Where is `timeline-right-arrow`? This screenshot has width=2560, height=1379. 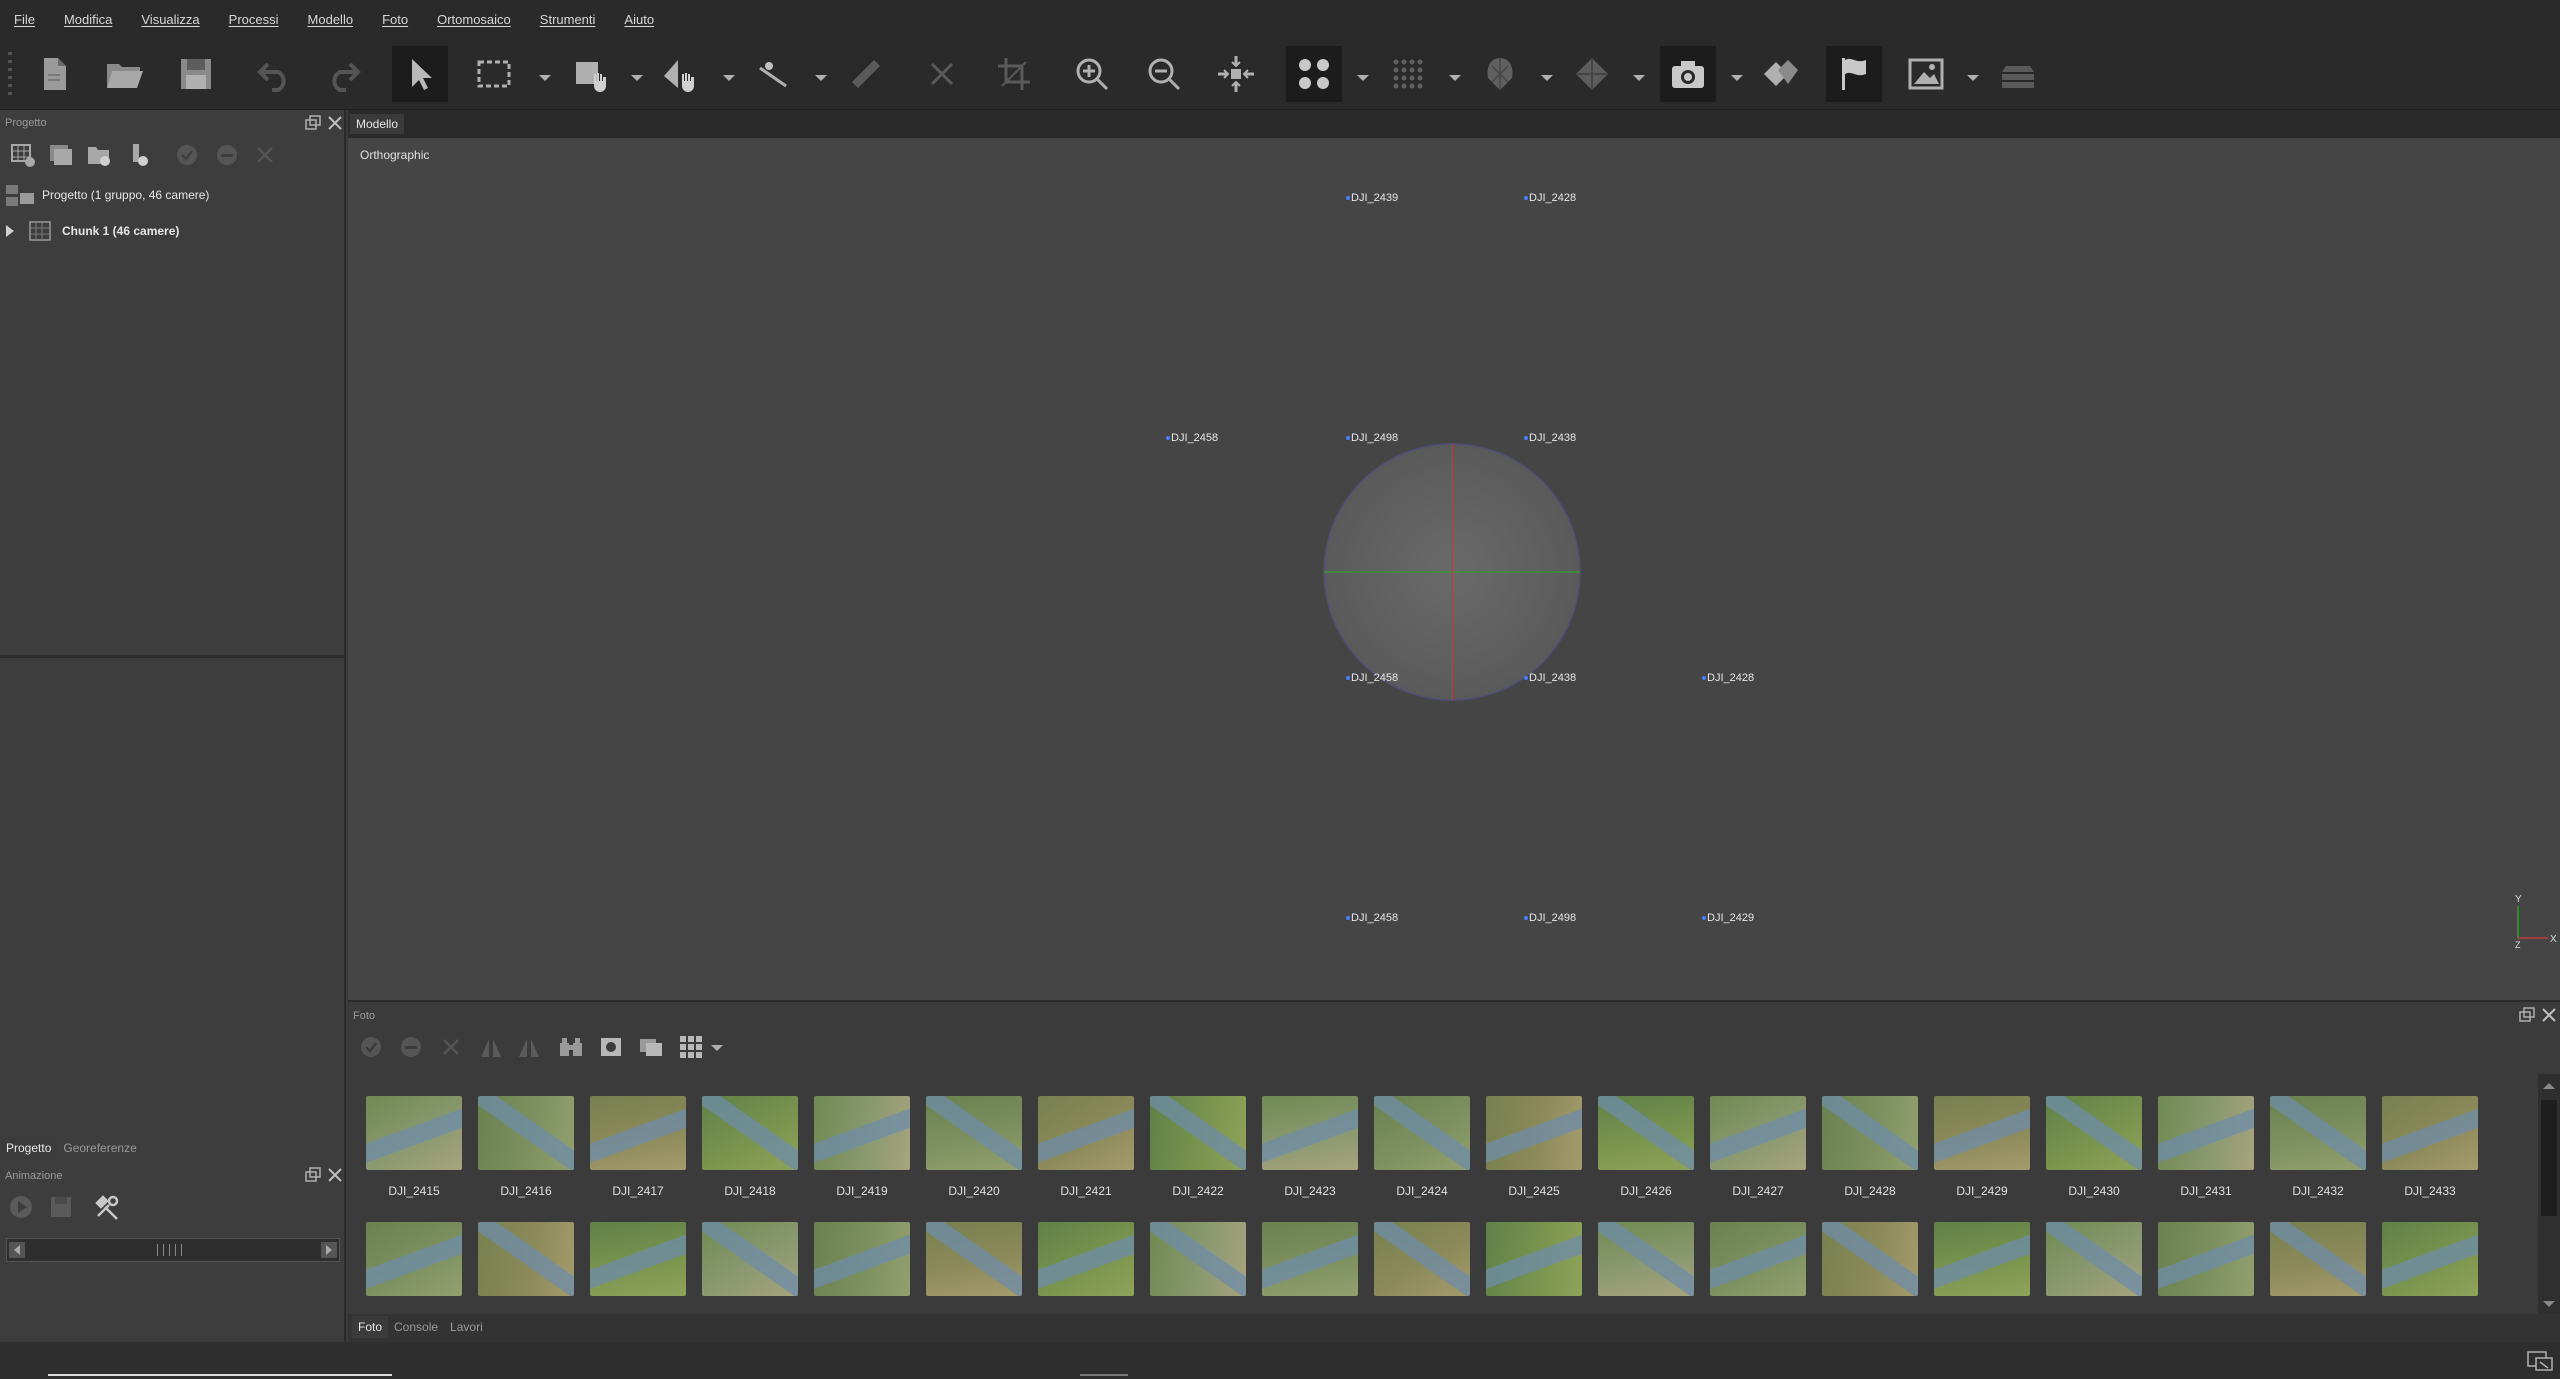 timeline-right-arrow is located at coordinates (329, 1250).